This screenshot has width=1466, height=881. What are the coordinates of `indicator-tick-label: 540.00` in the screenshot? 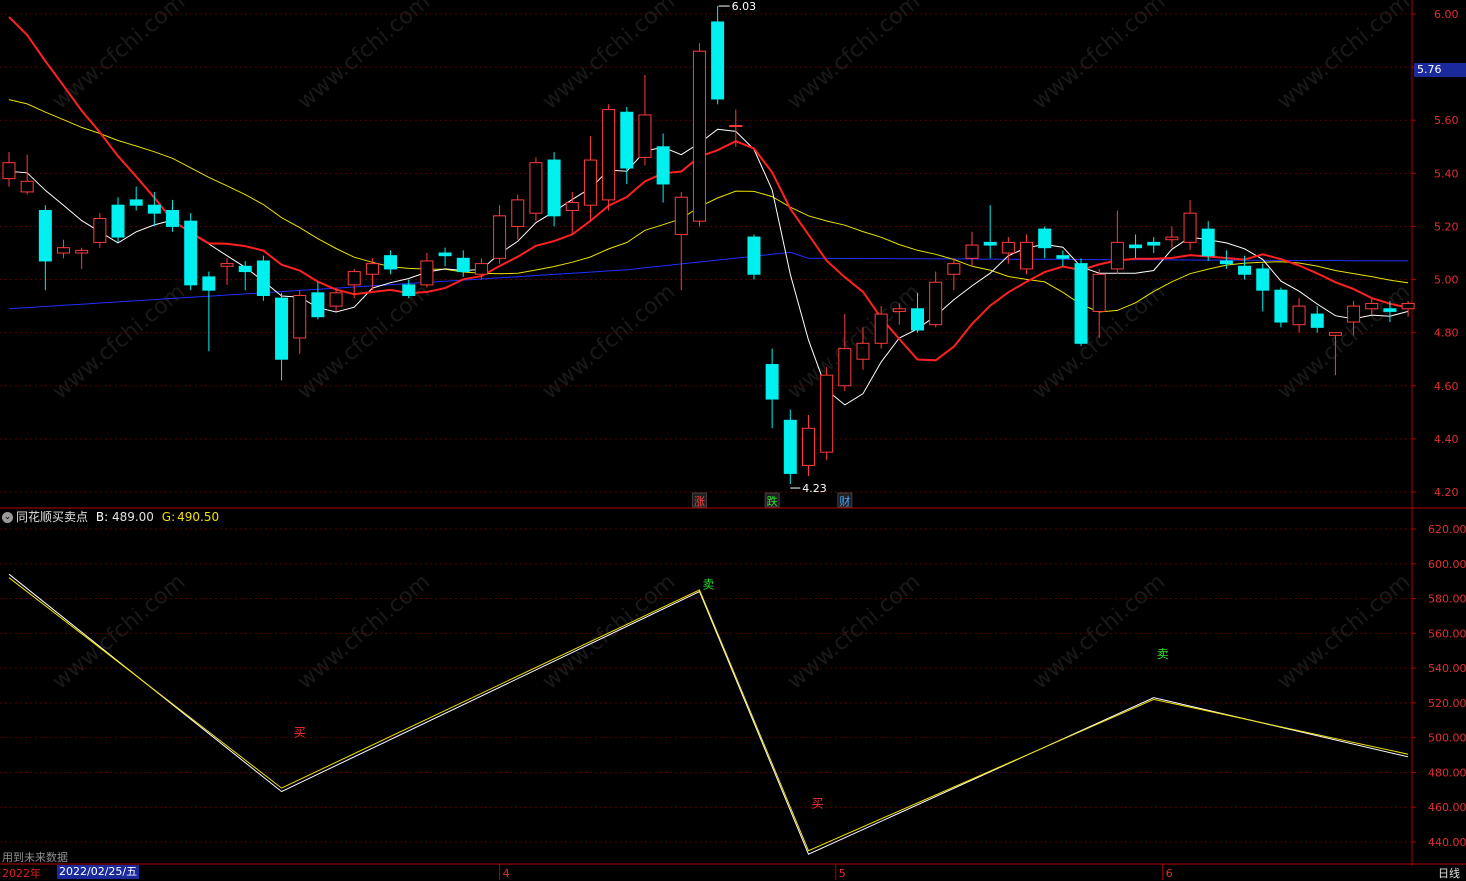 It's located at (1447, 668).